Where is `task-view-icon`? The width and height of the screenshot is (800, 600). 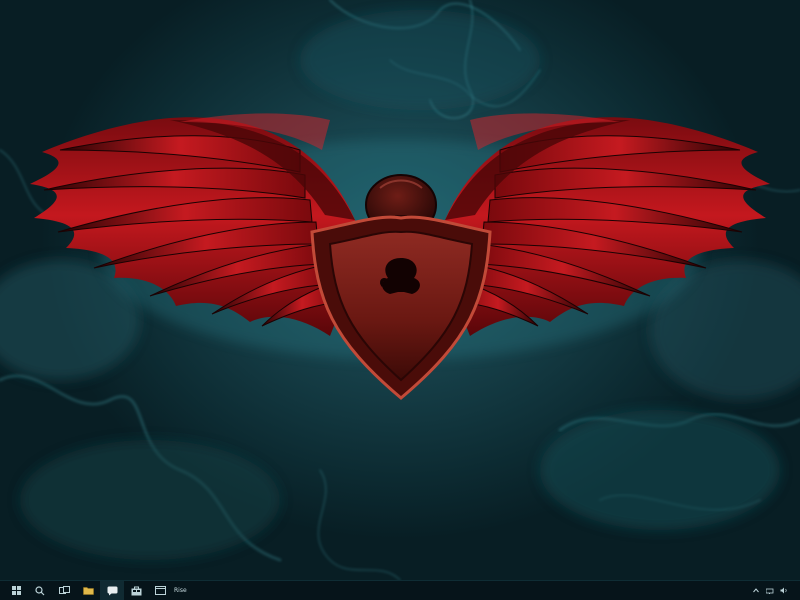
task-view-icon is located at coordinates (64, 590).